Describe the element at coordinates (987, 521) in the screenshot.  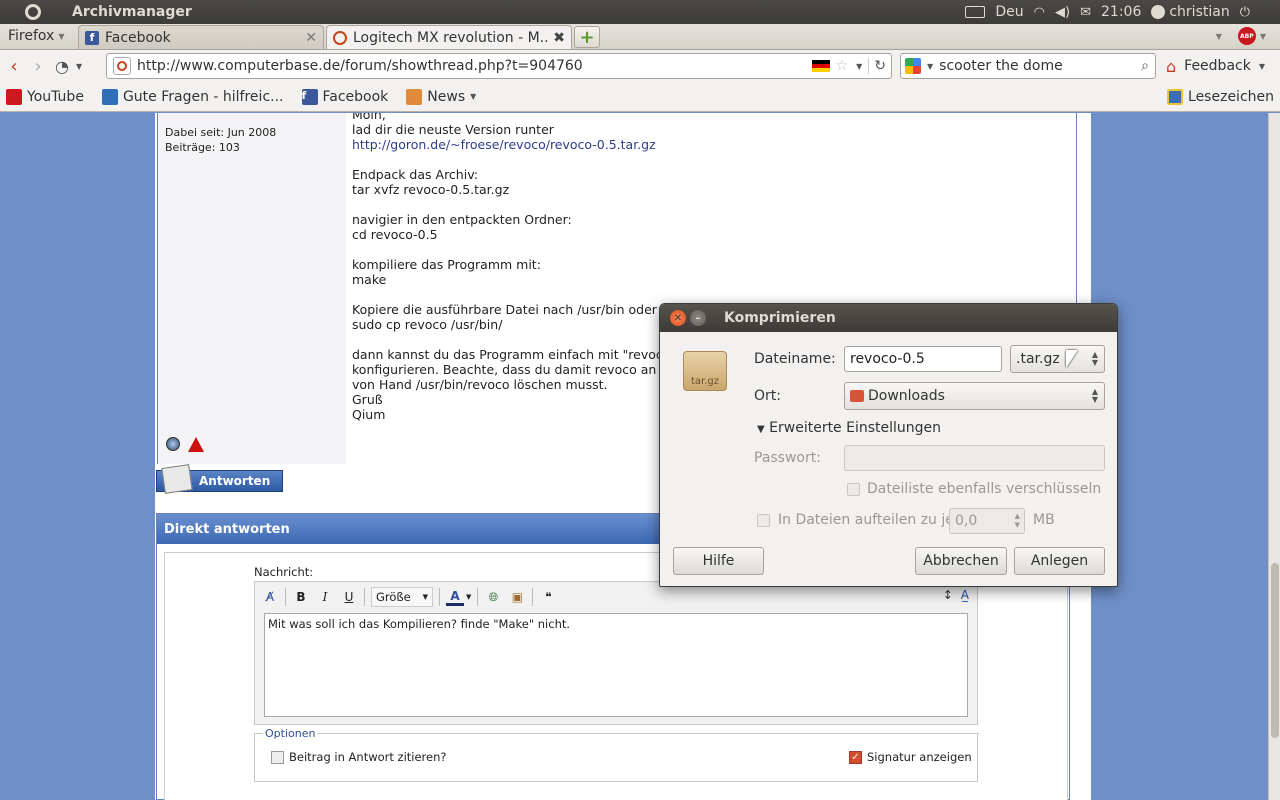
I see `split-size-input: 0,0 ▲ ▼` at that location.